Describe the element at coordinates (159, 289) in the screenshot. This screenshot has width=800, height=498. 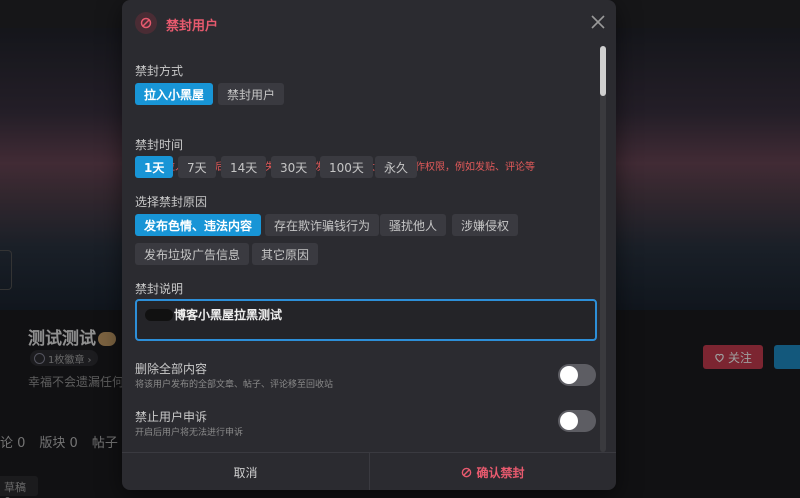
I see `description-label: 禁封说明` at that location.